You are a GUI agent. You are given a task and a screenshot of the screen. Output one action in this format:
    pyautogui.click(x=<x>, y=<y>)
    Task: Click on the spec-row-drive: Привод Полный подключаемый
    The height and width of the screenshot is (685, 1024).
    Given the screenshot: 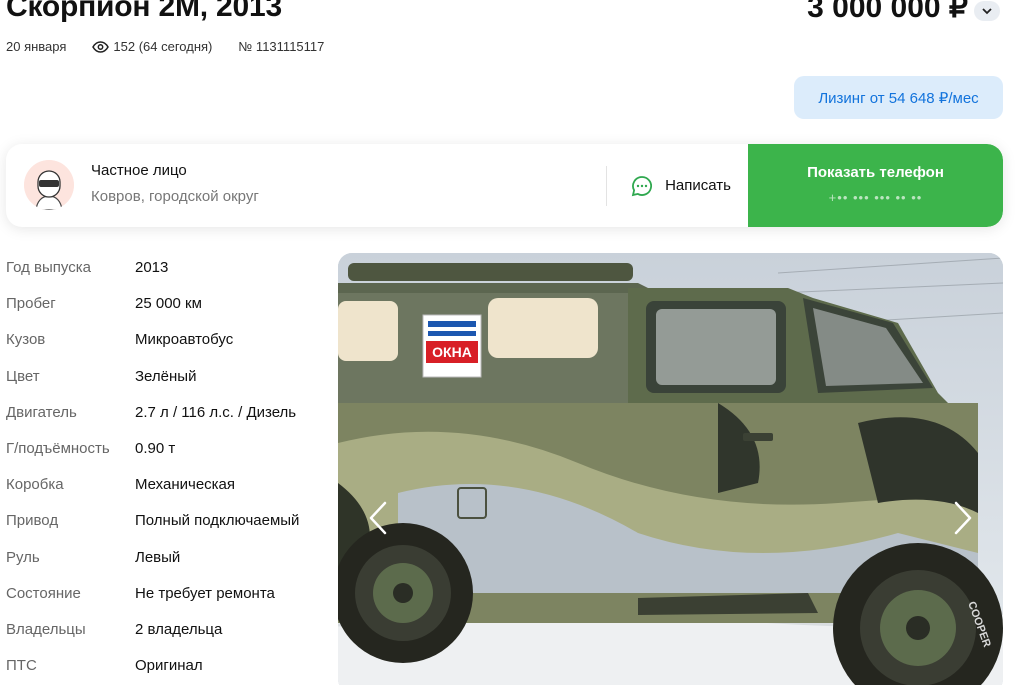 What is the action you would take?
    pyautogui.click(x=166, y=521)
    